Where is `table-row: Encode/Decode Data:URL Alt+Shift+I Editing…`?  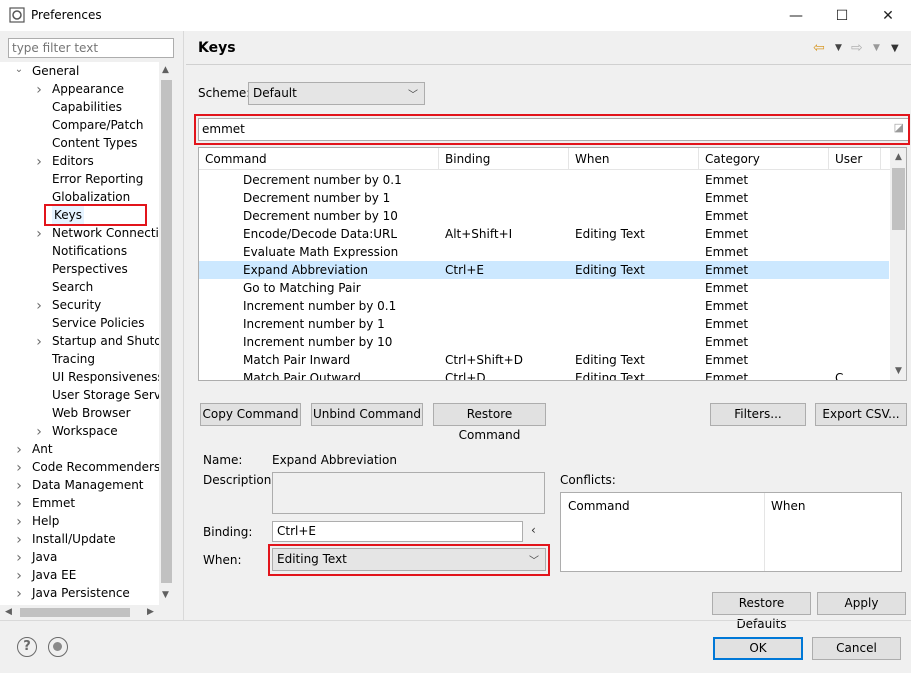
table-row: Encode/Decode Data:URL Alt+Shift+I Editing… is located at coordinates (544, 234).